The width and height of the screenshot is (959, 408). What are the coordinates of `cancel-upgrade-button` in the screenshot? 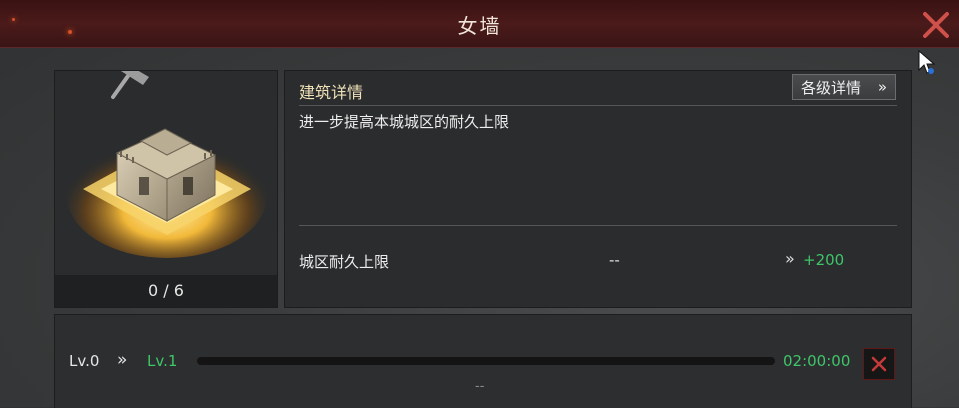 It's located at (879, 364).